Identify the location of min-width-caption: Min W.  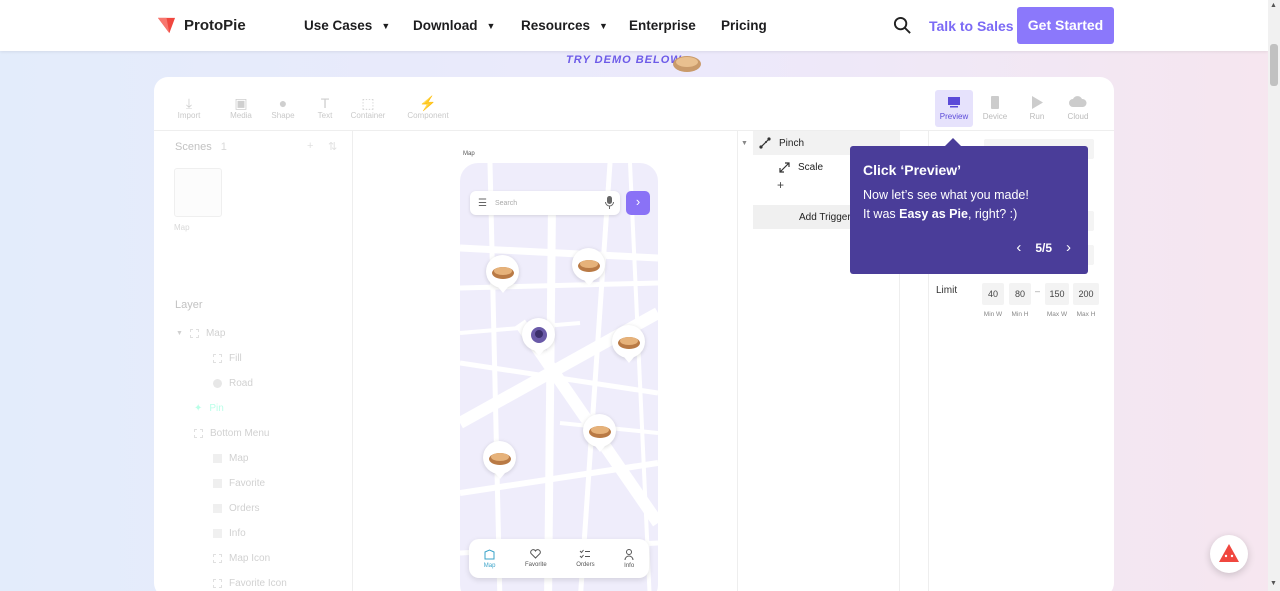
(993, 314).